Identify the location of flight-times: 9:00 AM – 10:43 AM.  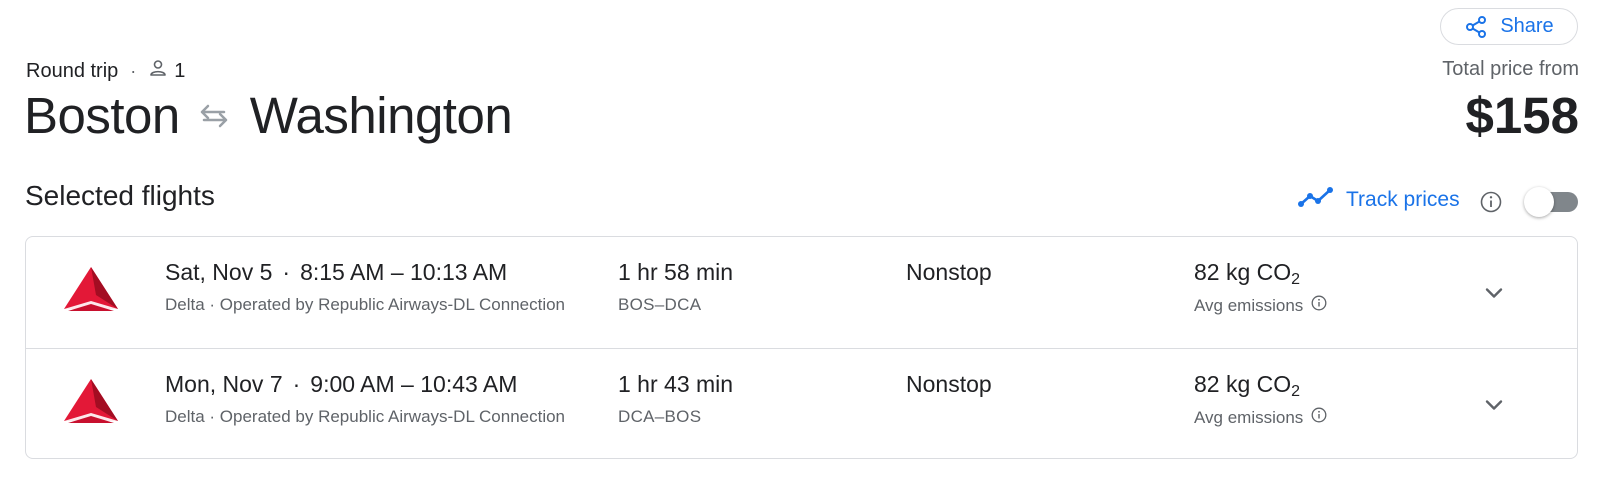
(414, 384).